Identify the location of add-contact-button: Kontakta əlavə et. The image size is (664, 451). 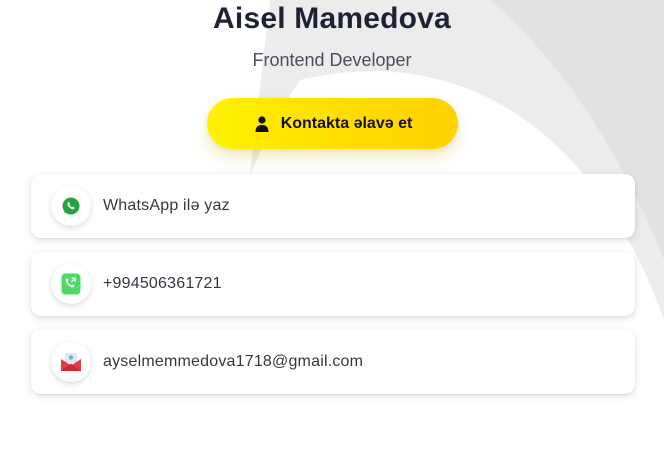
(332, 123).